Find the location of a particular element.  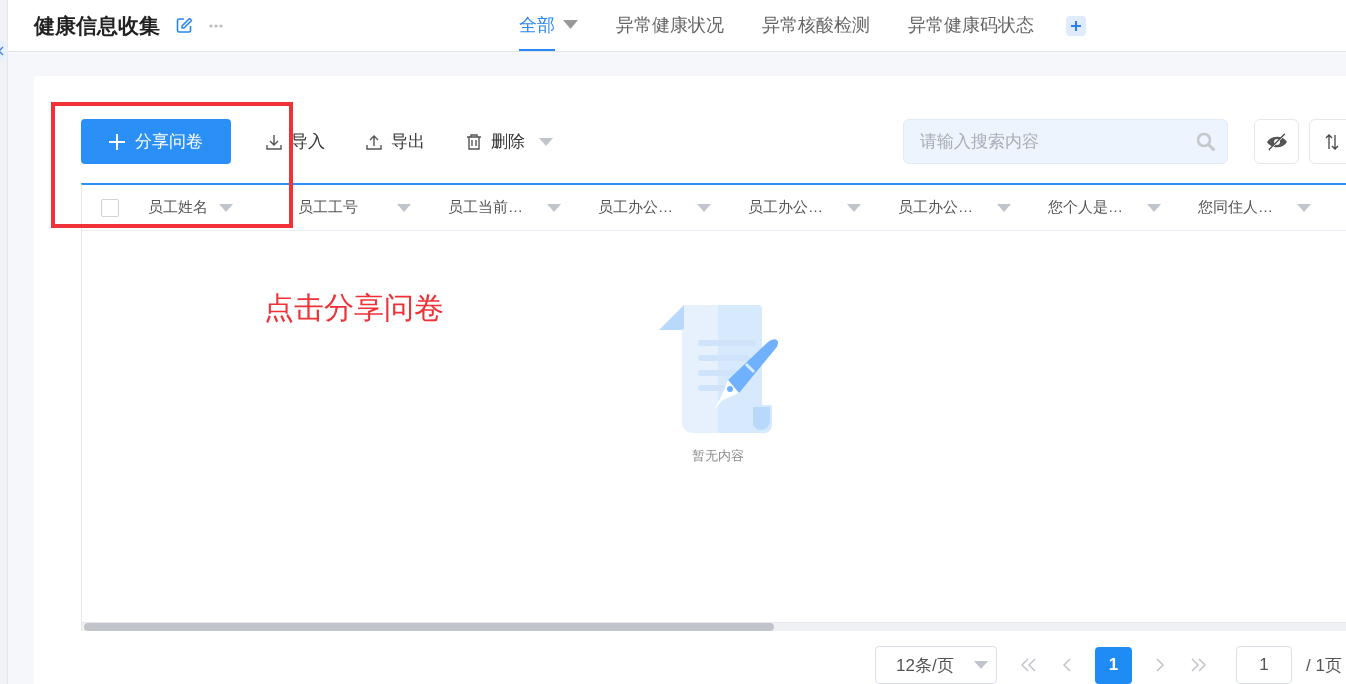

total-pages: / 1页 is located at coordinates (1324, 665).